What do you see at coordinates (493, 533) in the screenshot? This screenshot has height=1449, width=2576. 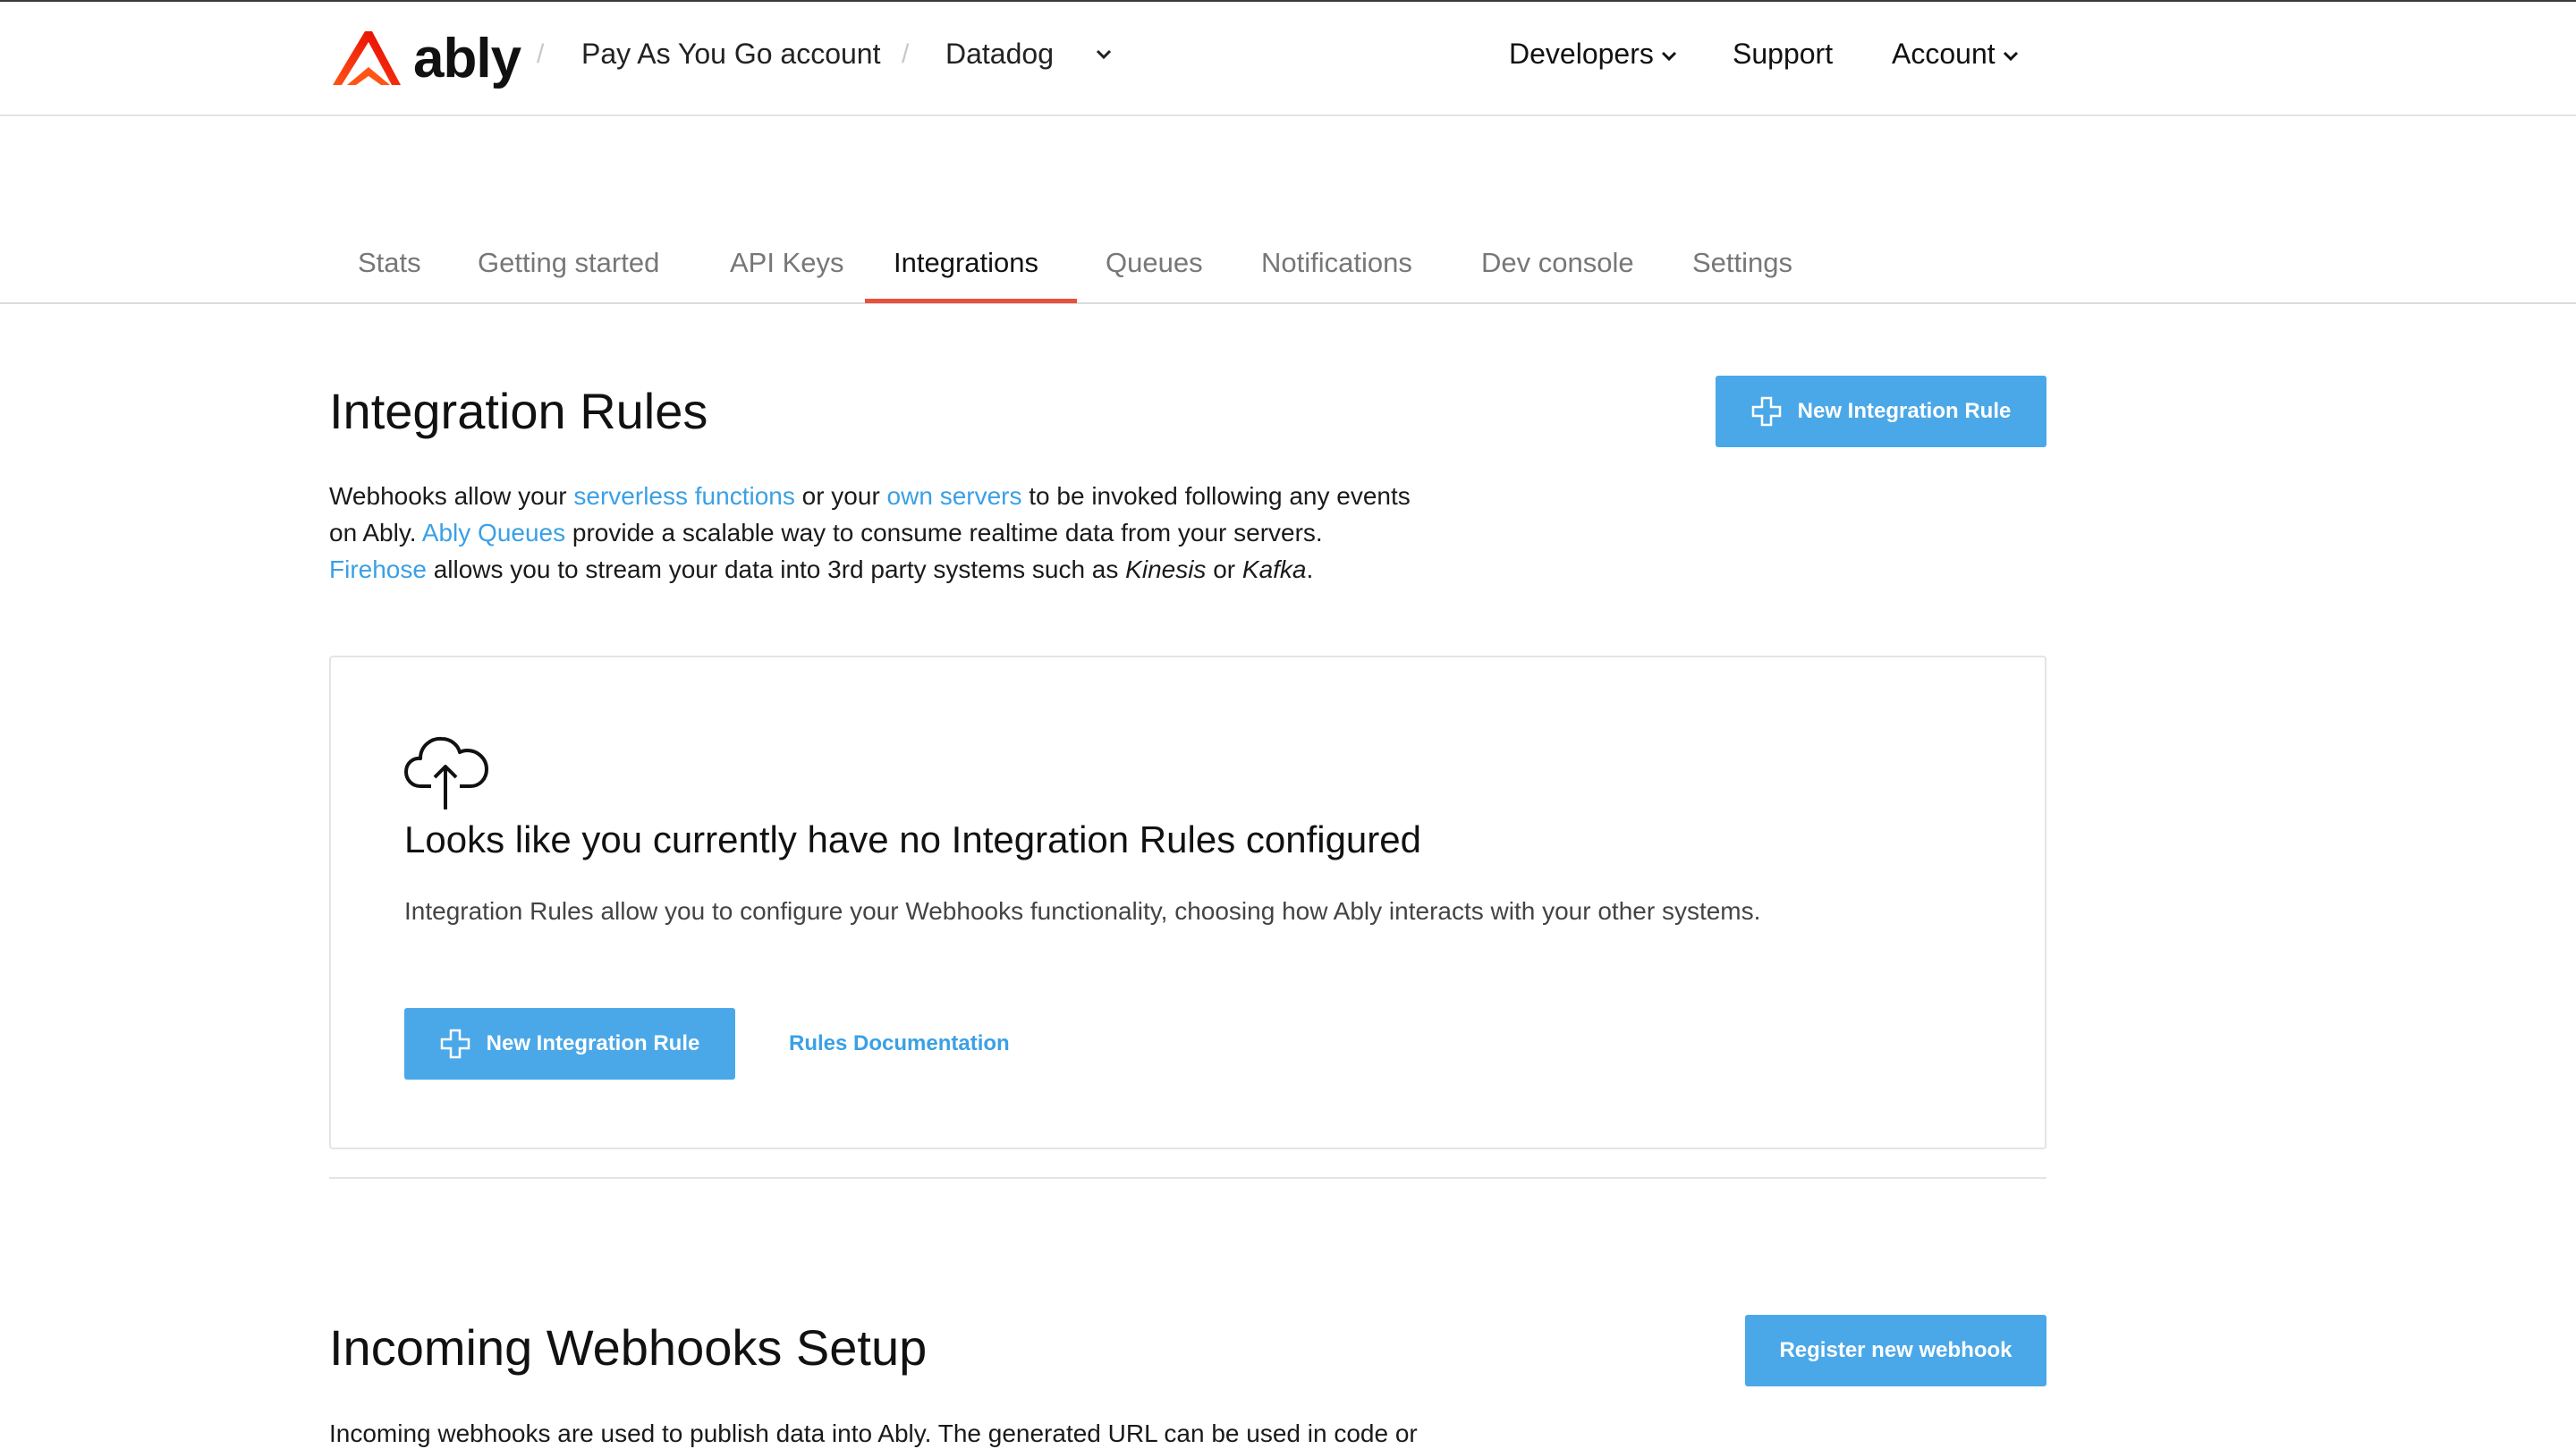 I see `link-ably-queues: Ably Queues` at bounding box center [493, 533].